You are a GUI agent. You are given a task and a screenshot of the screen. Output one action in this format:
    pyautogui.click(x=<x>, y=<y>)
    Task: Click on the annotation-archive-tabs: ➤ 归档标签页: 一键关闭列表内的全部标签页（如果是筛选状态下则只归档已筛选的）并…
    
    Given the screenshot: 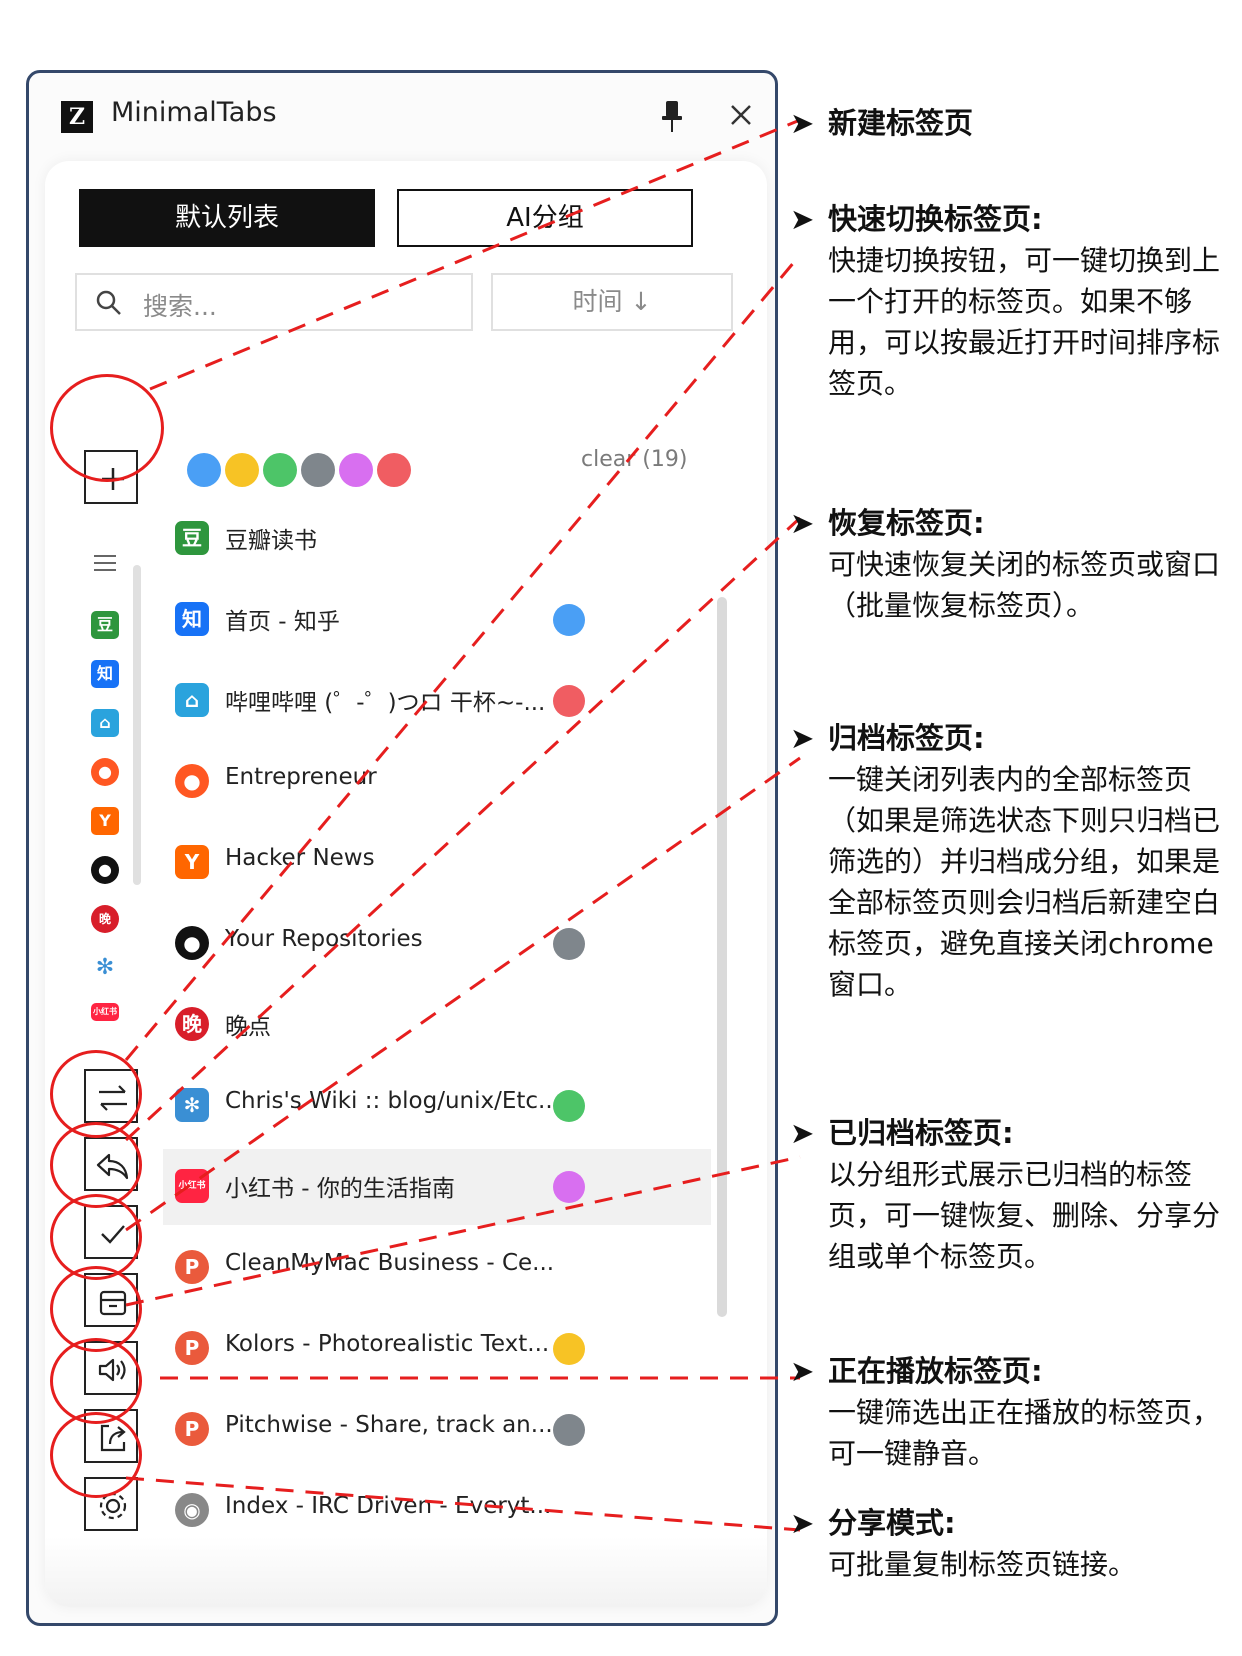 What is the action you would take?
    pyautogui.click(x=1015, y=860)
    